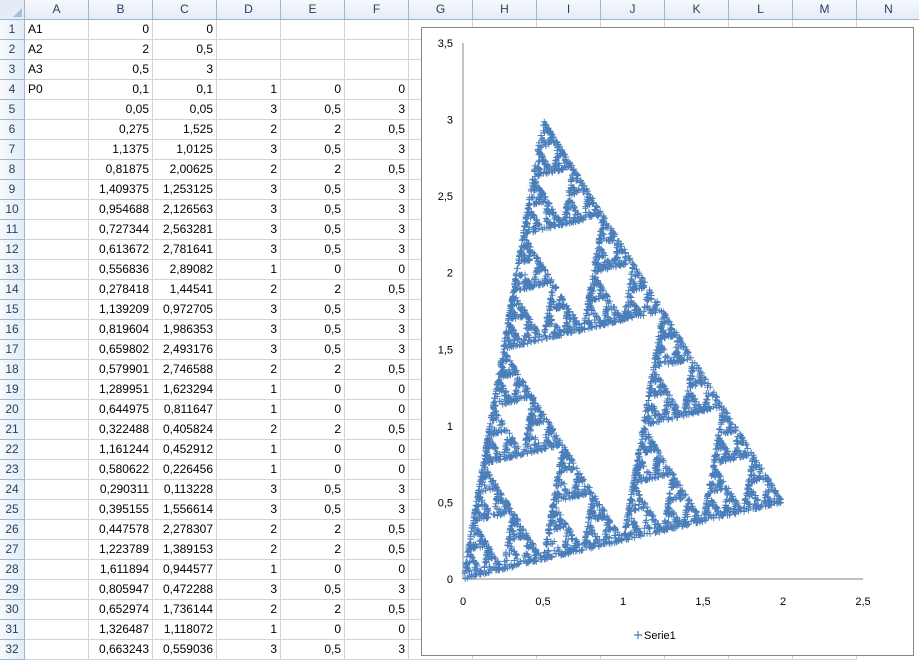  What do you see at coordinates (121, 490) in the screenshot?
I see `cell-b24: 0,290311` at bounding box center [121, 490].